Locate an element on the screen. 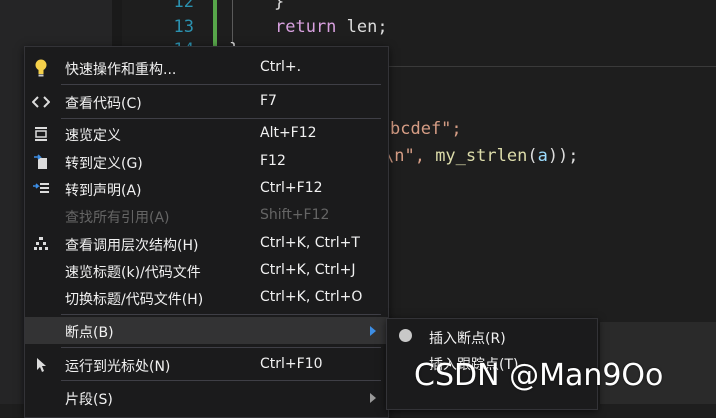 This screenshot has height=418, width=716. lightbulb-icon is located at coordinates (41, 68).